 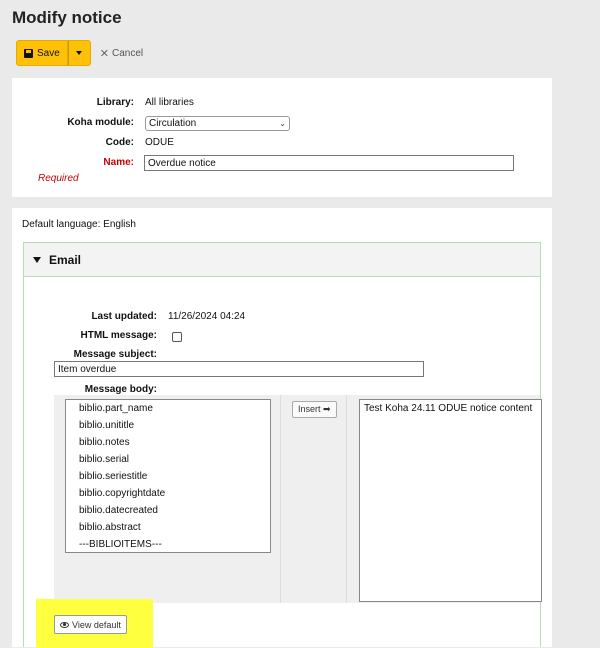 I want to click on koha-module-select: Circulation ⌄, so click(x=217, y=123).